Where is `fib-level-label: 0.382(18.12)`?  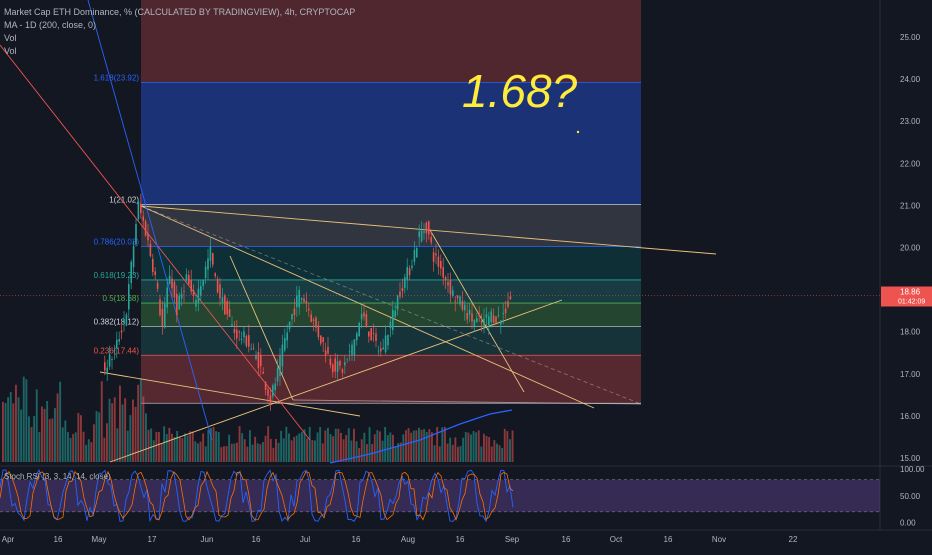 fib-level-label: 0.382(18.12) is located at coordinates (117, 322).